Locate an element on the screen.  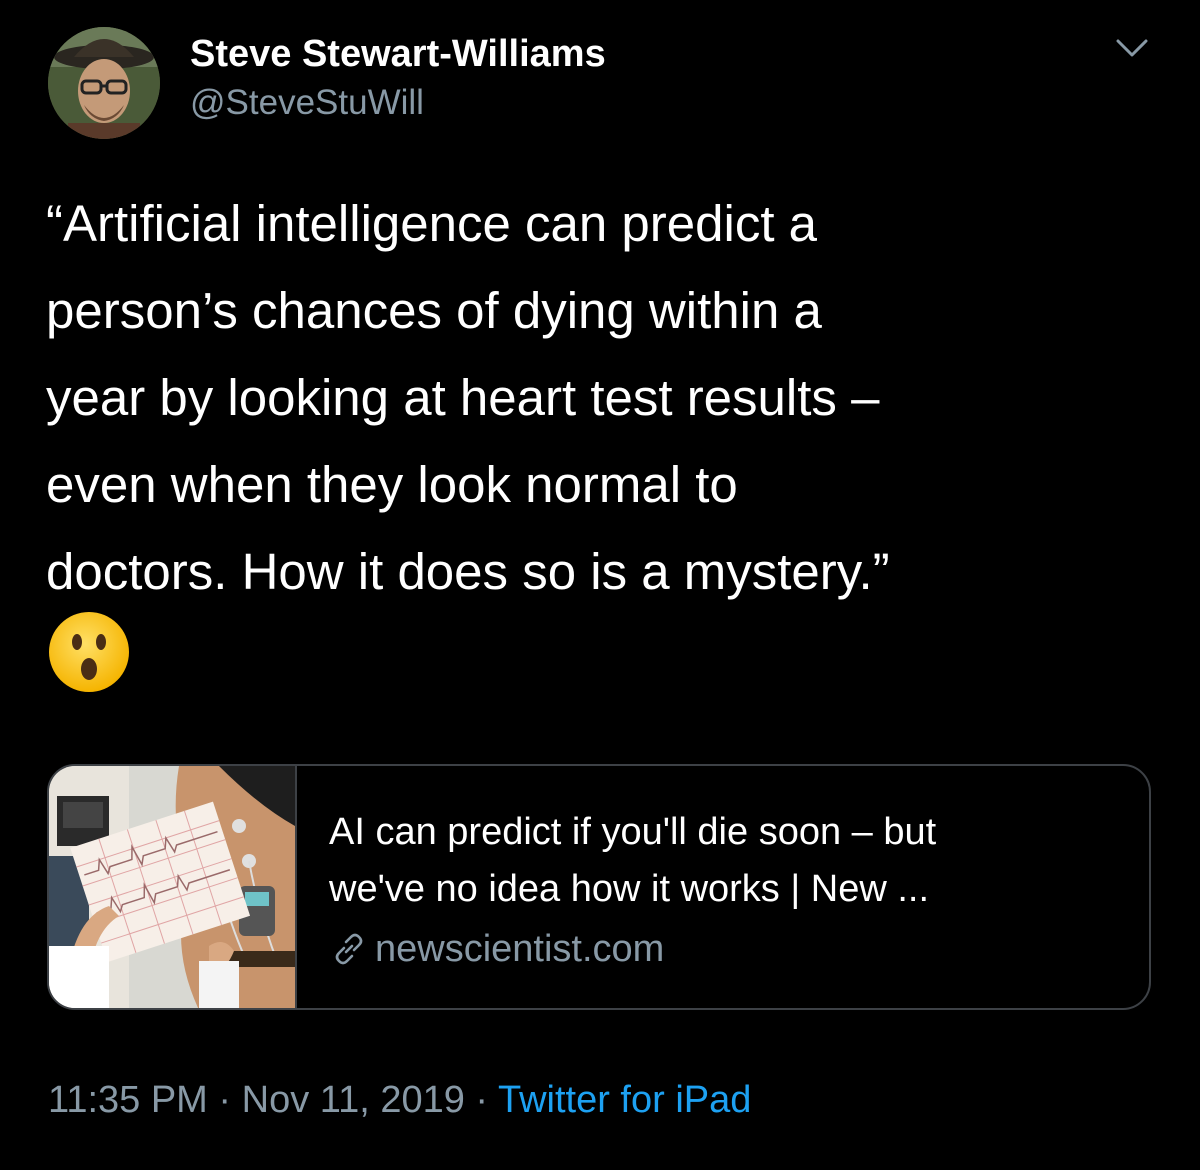
tweet-date: Nov 11, 2019 is located at coordinates (353, 1100).